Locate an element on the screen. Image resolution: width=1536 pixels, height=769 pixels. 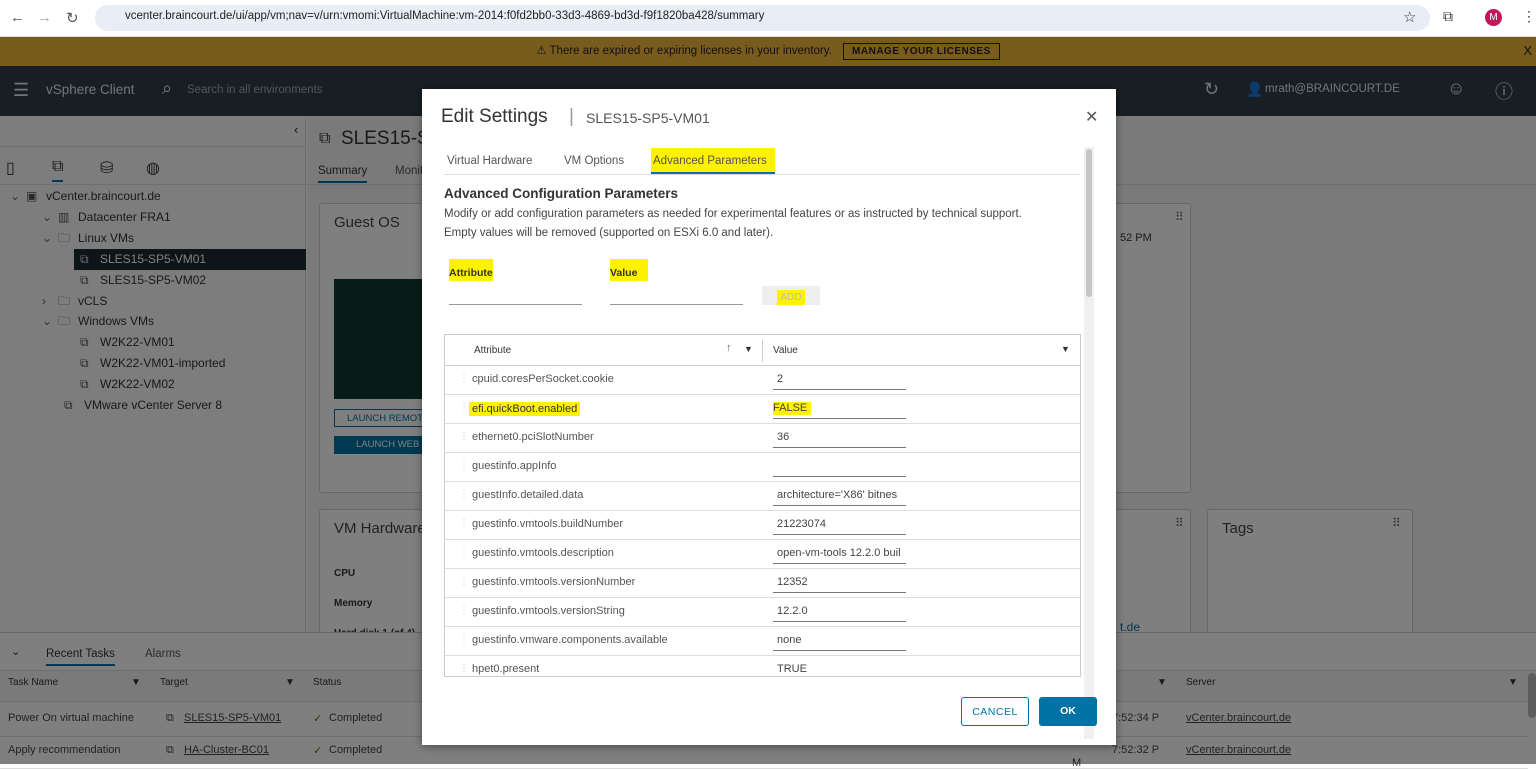
parameter-value-input: open-vm-tools 12.2.0 buil is located at coordinates (839, 555).